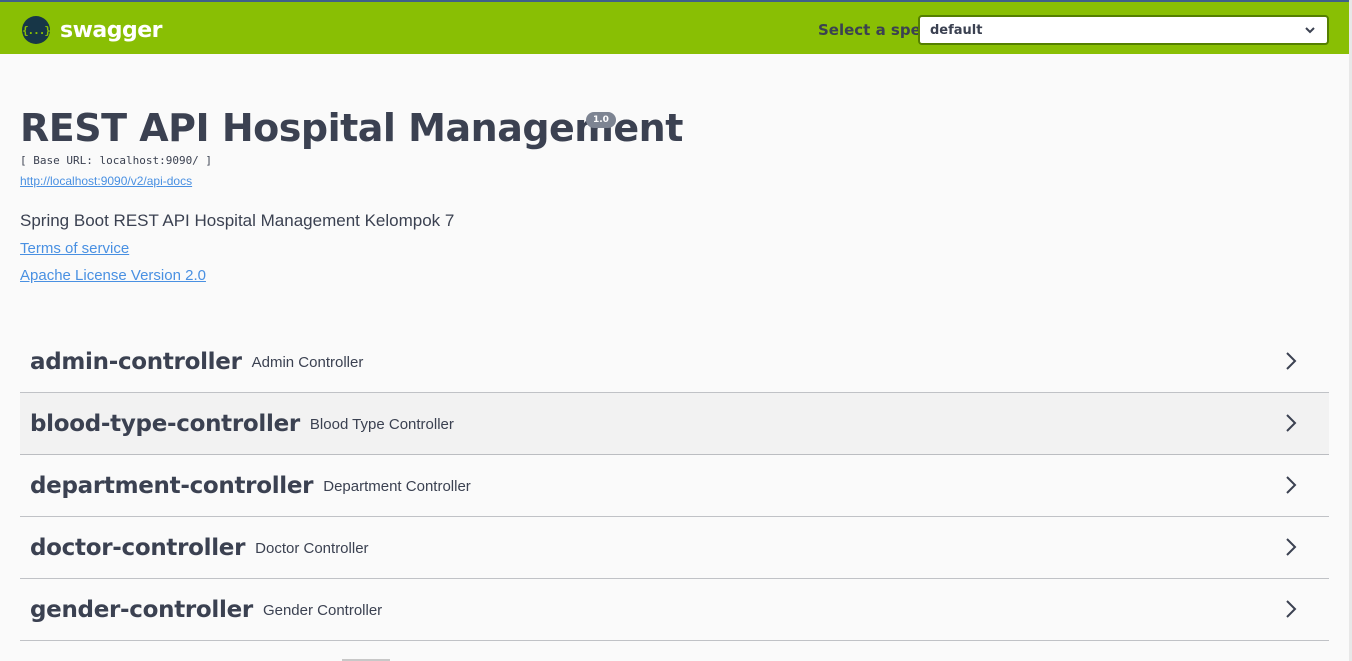  What do you see at coordinates (74, 248) in the screenshot?
I see `terms-of-service-link: Terms of service` at bounding box center [74, 248].